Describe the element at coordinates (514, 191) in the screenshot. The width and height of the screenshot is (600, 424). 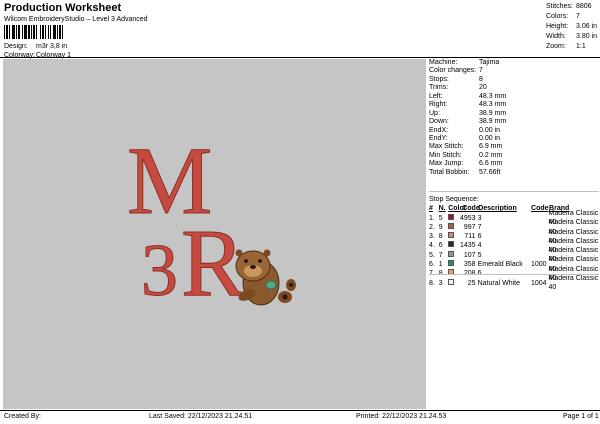
I see `properties-divider` at that location.